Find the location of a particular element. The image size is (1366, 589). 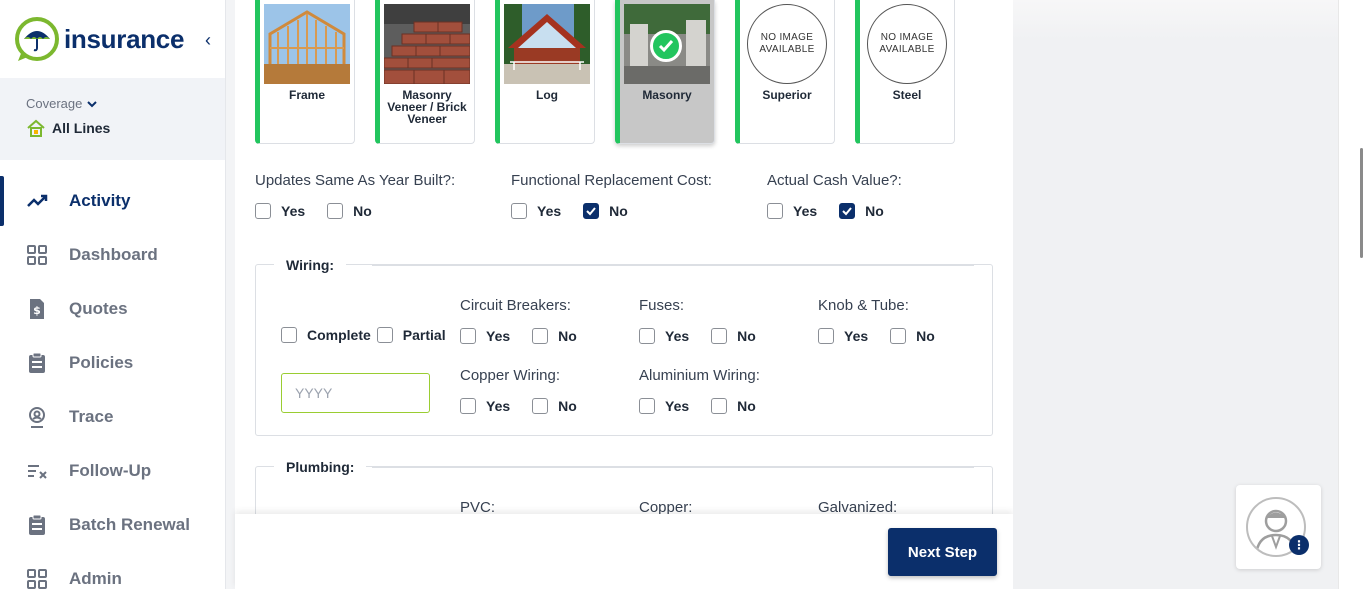

sidebar-item-label: Admin is located at coordinates (95, 578).